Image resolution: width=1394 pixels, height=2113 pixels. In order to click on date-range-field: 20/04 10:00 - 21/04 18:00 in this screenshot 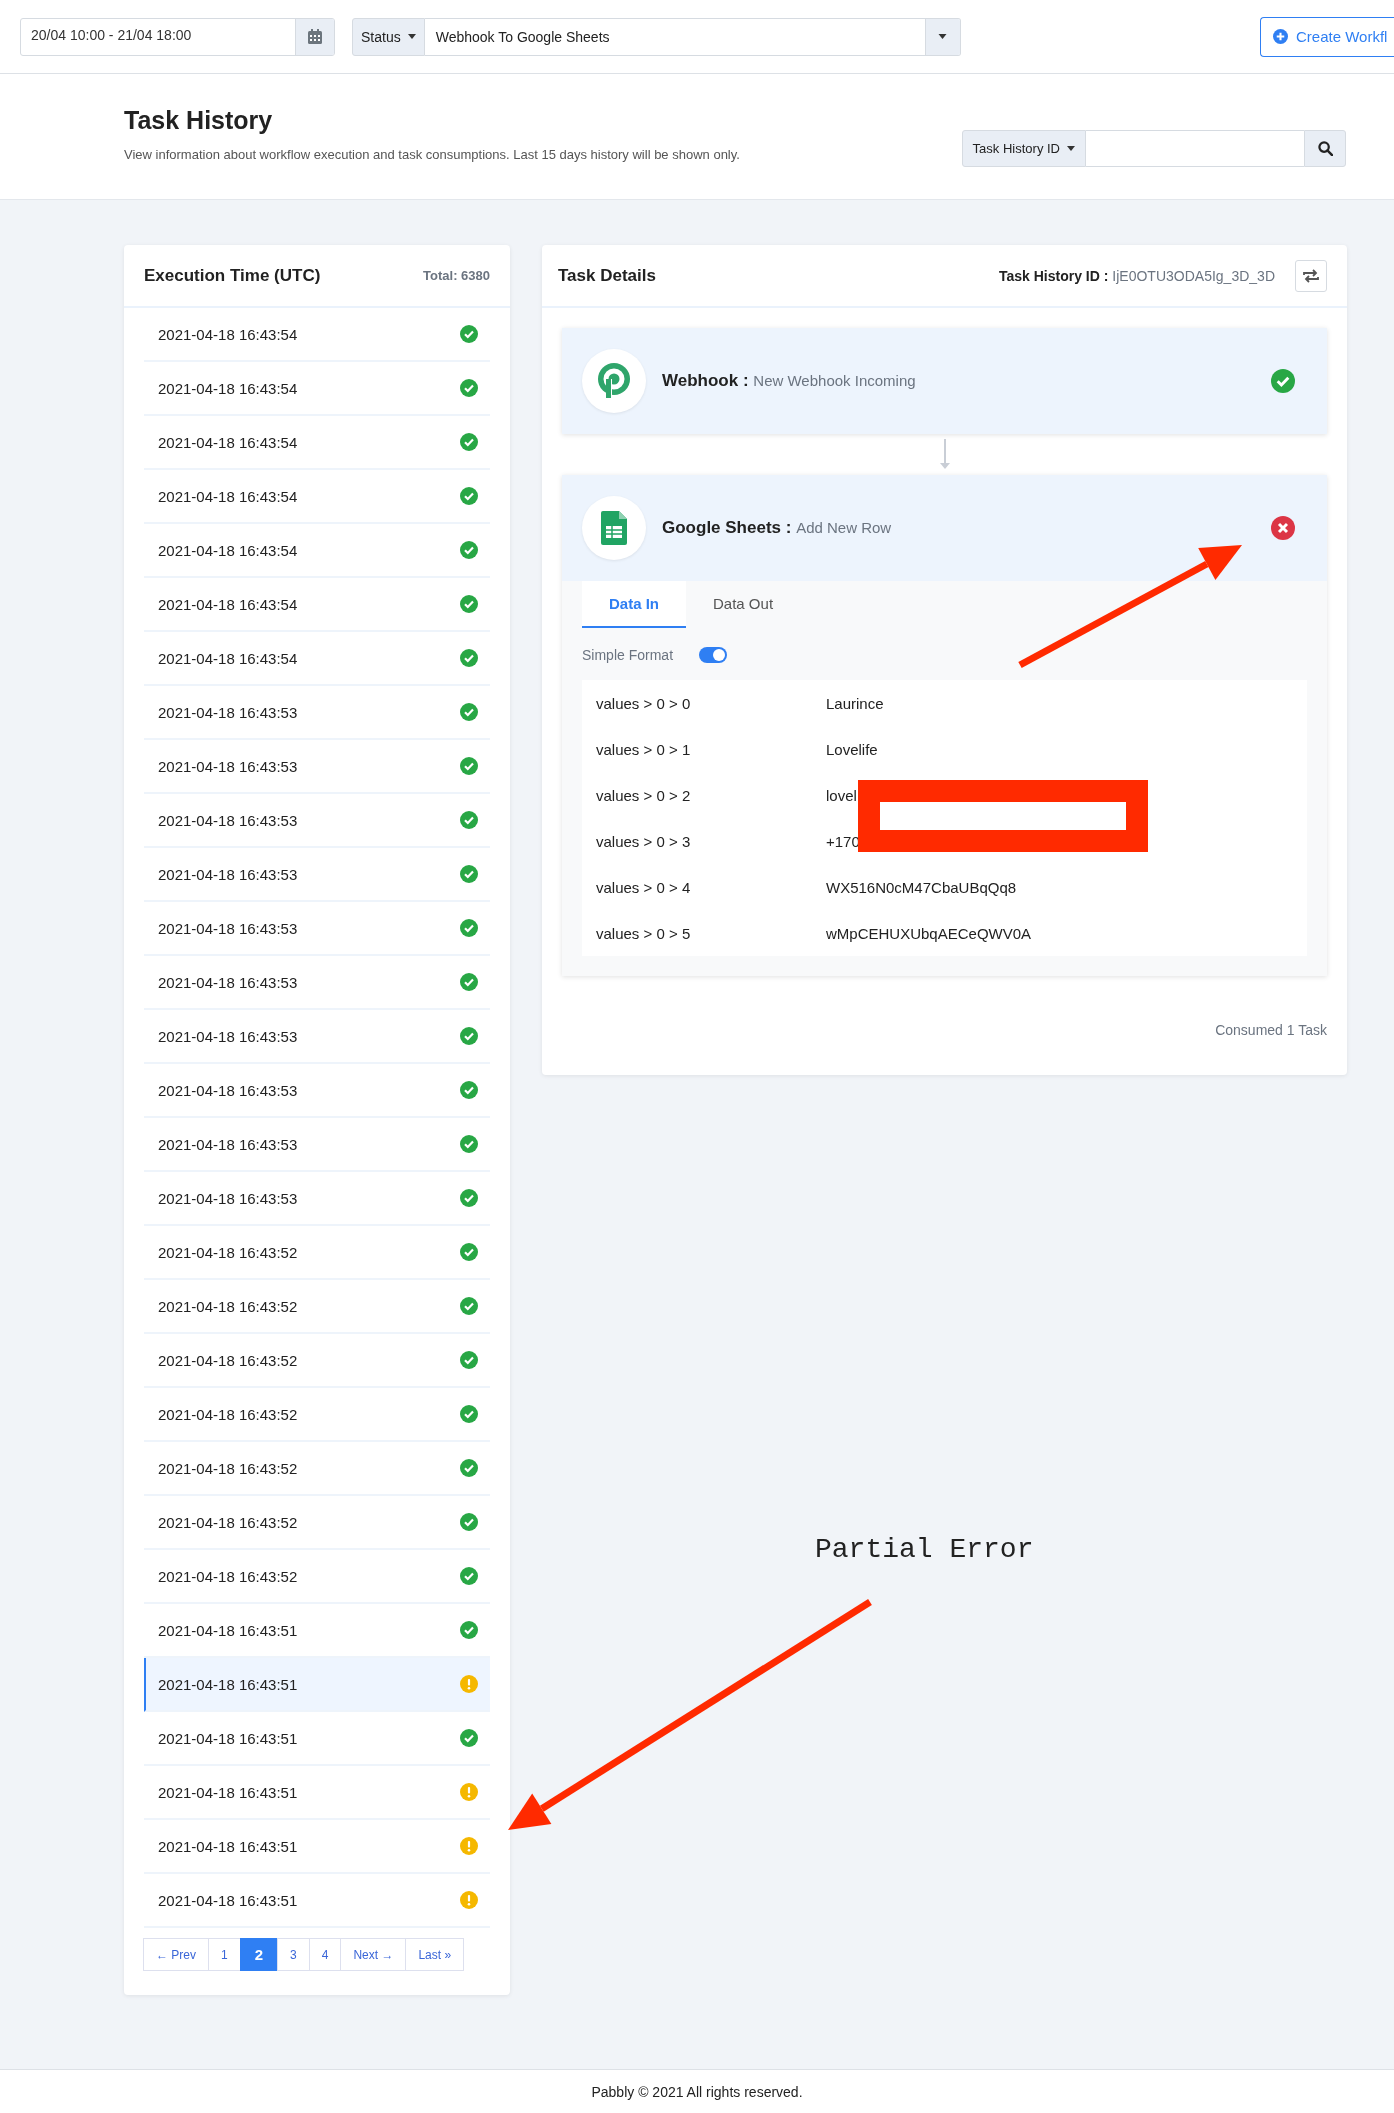, I will do `click(177, 36)`.